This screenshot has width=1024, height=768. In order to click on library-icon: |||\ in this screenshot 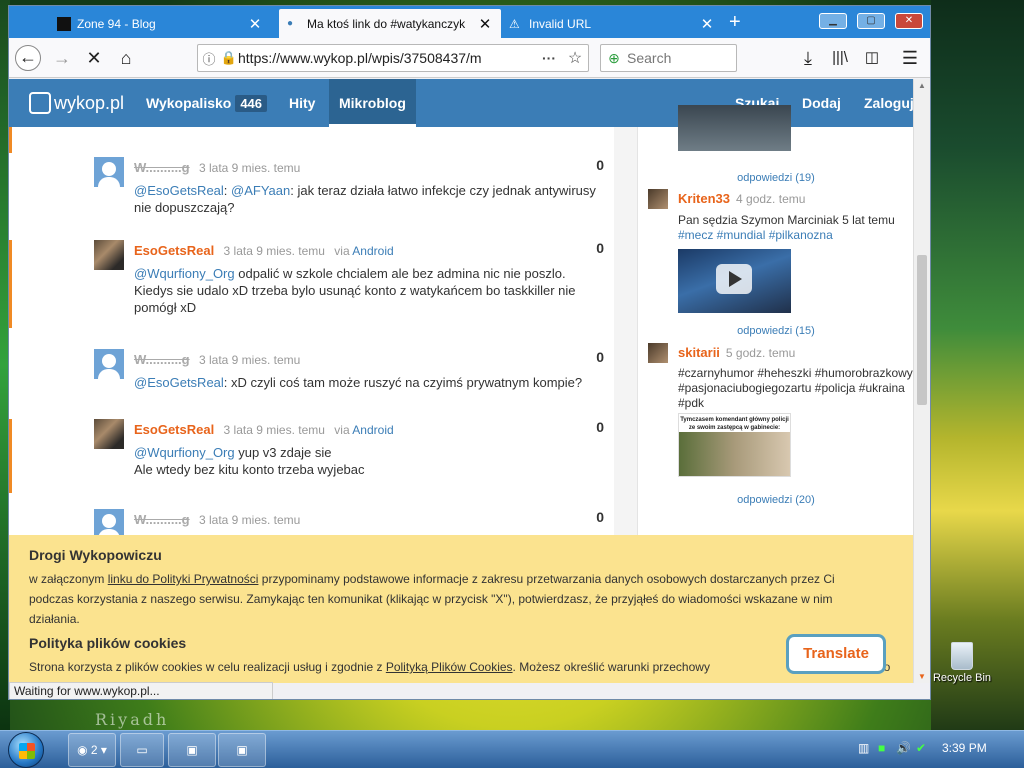, I will do `click(840, 58)`.